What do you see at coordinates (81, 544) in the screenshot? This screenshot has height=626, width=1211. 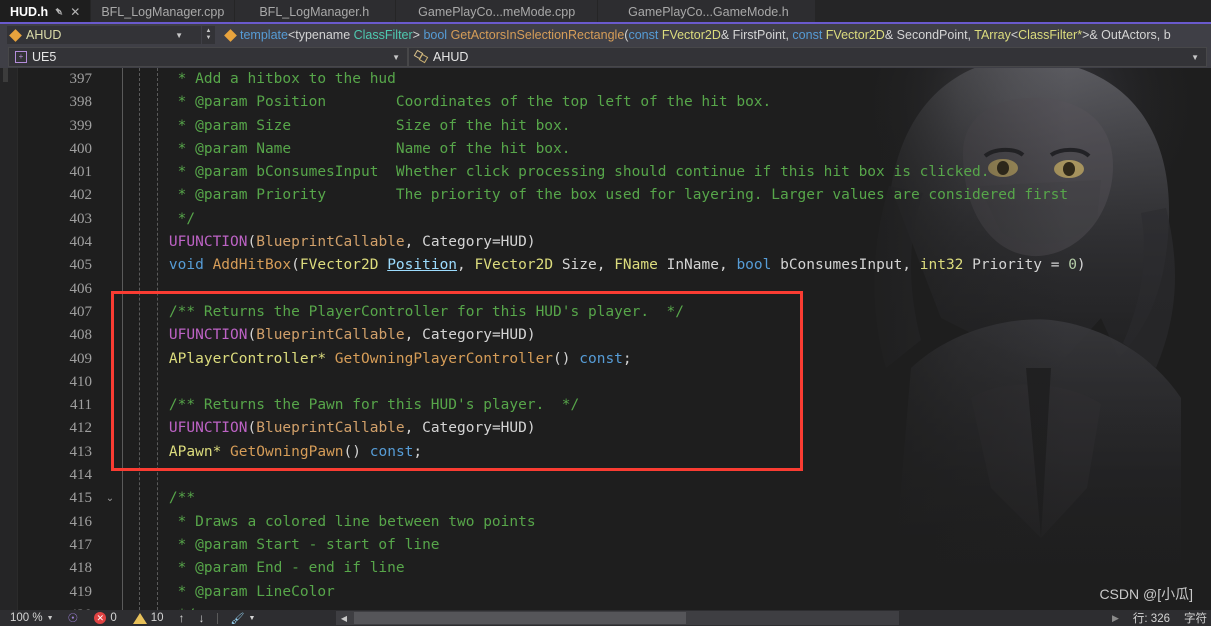 I see `line-number: 417` at bounding box center [81, 544].